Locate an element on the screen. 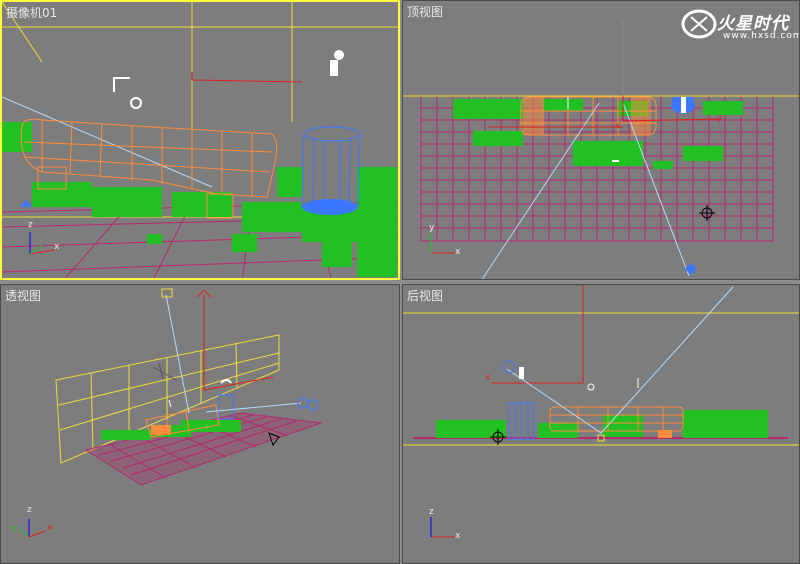  viewport-label-back: 后视图 is located at coordinates (425, 295).